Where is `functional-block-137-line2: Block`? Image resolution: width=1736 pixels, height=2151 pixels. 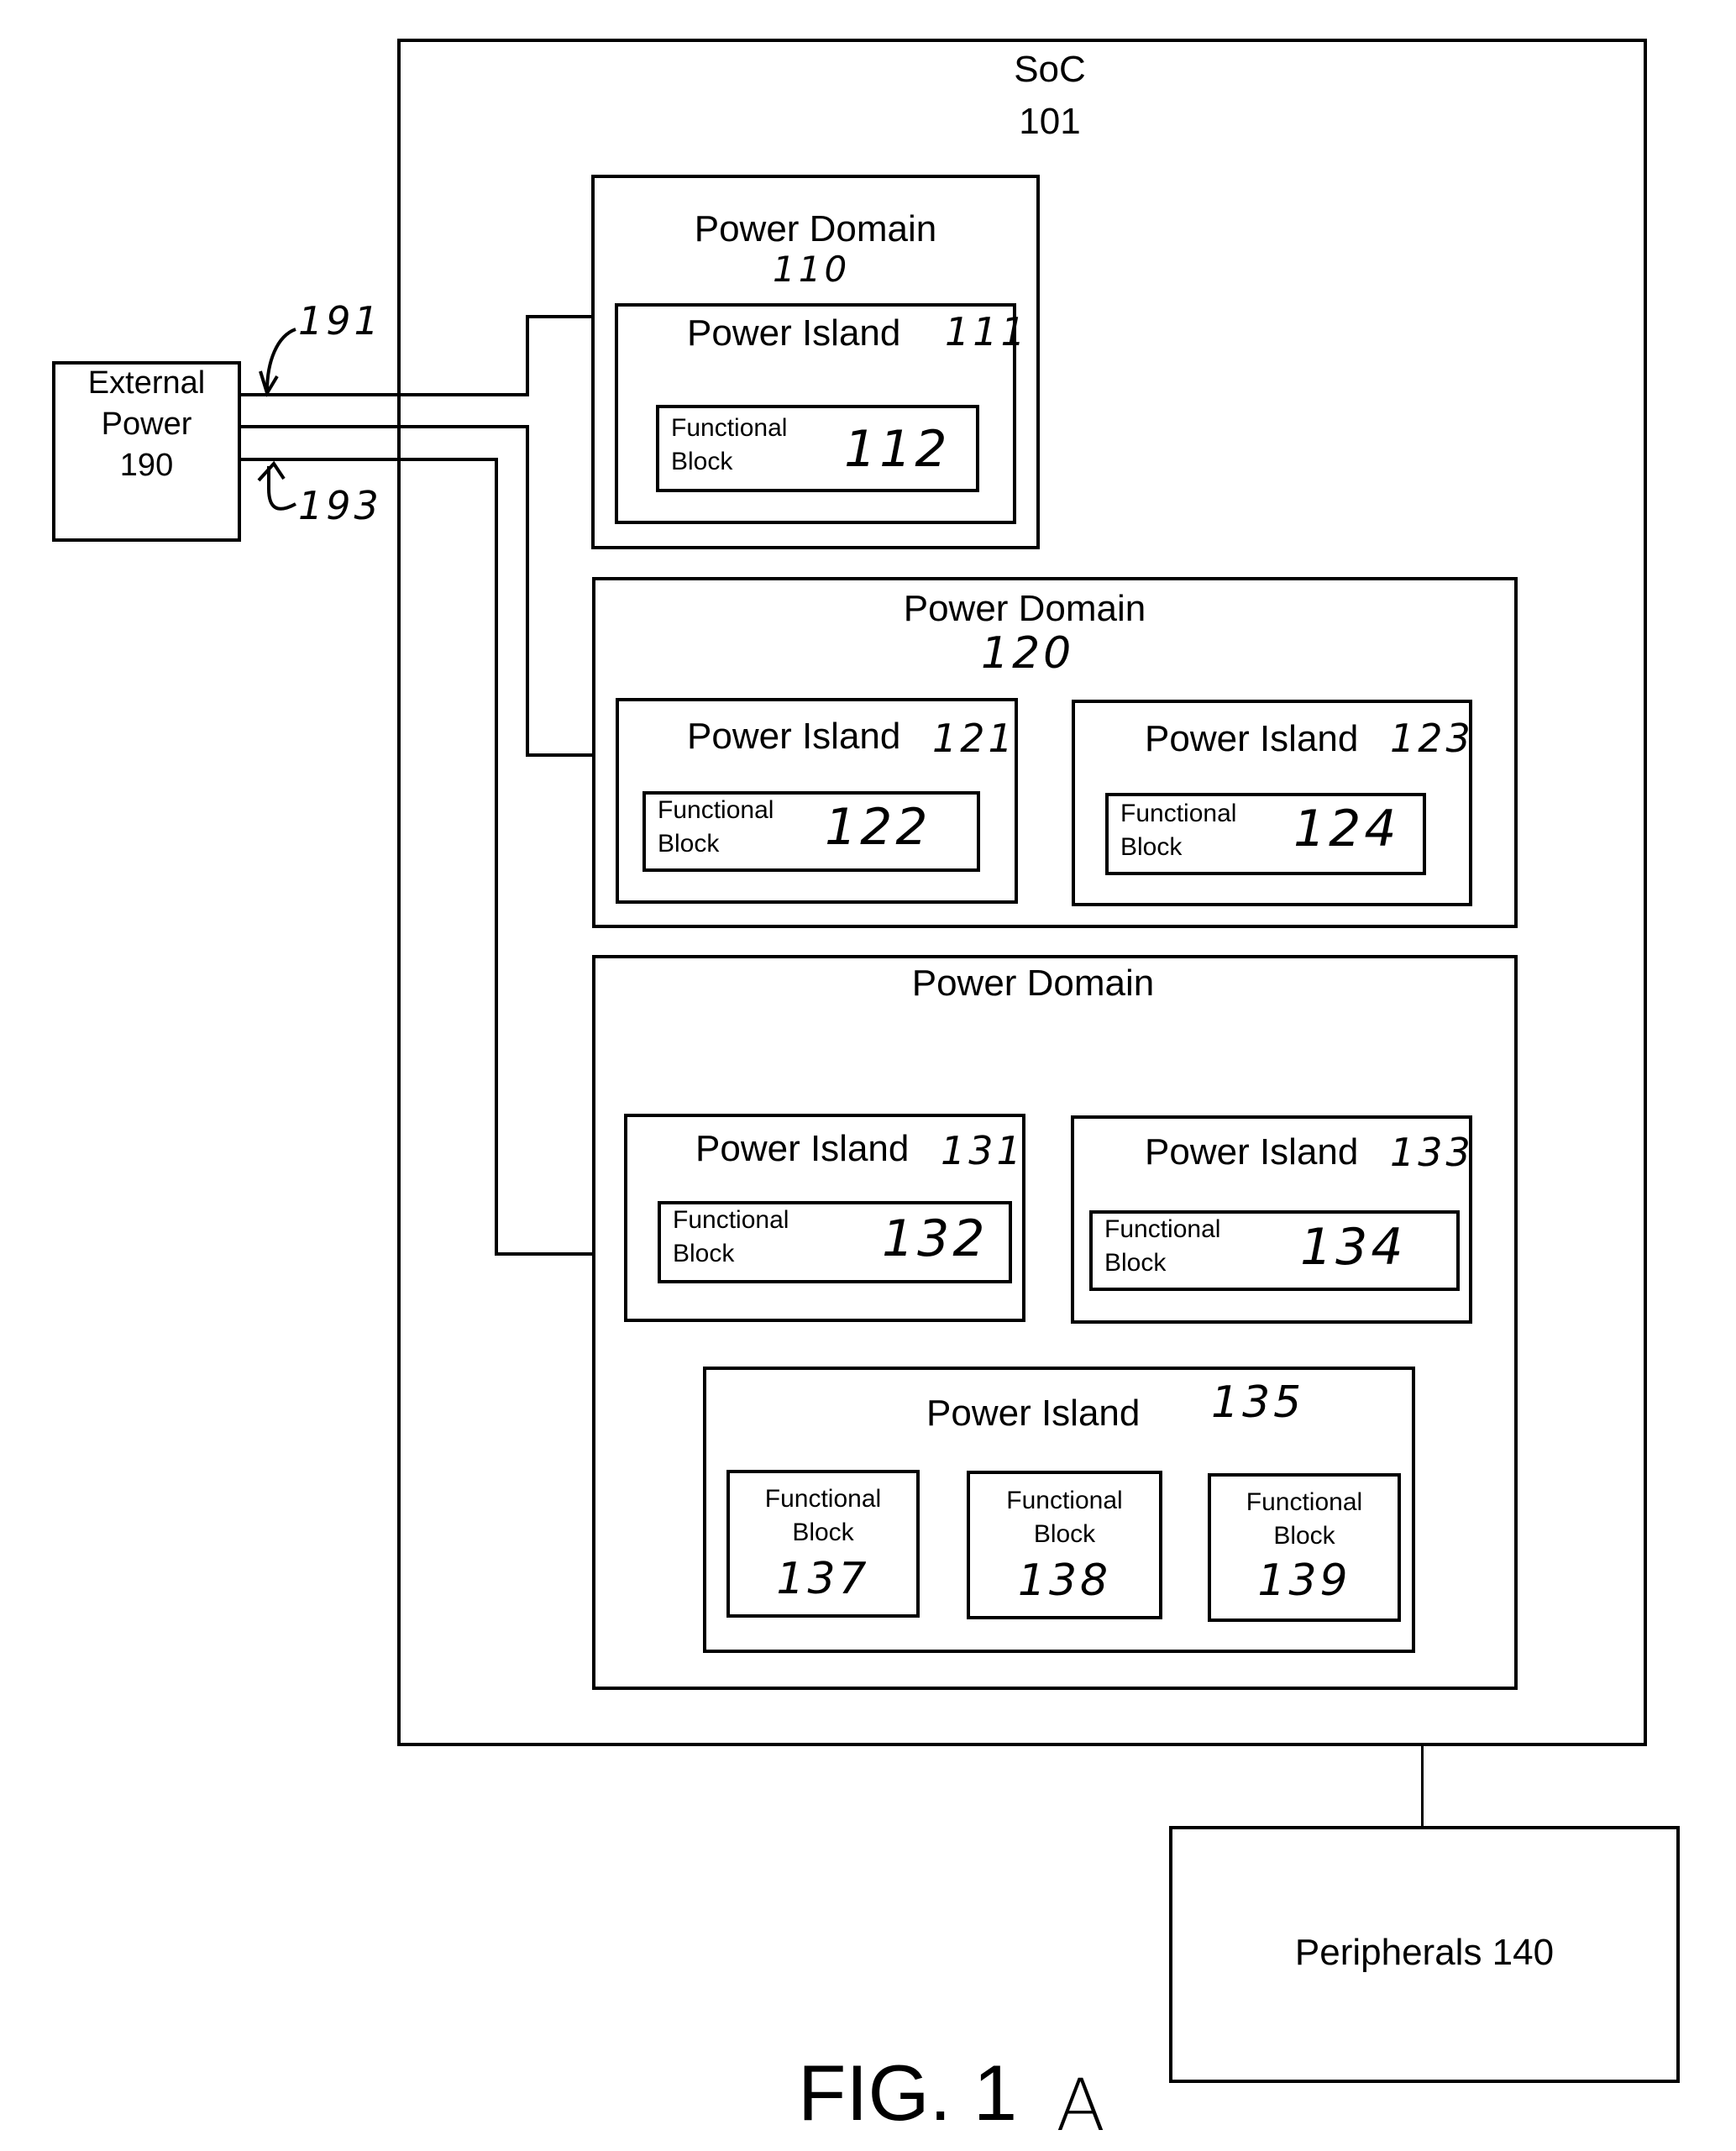
functional-block-137-line2: Block is located at coordinates (823, 1533).